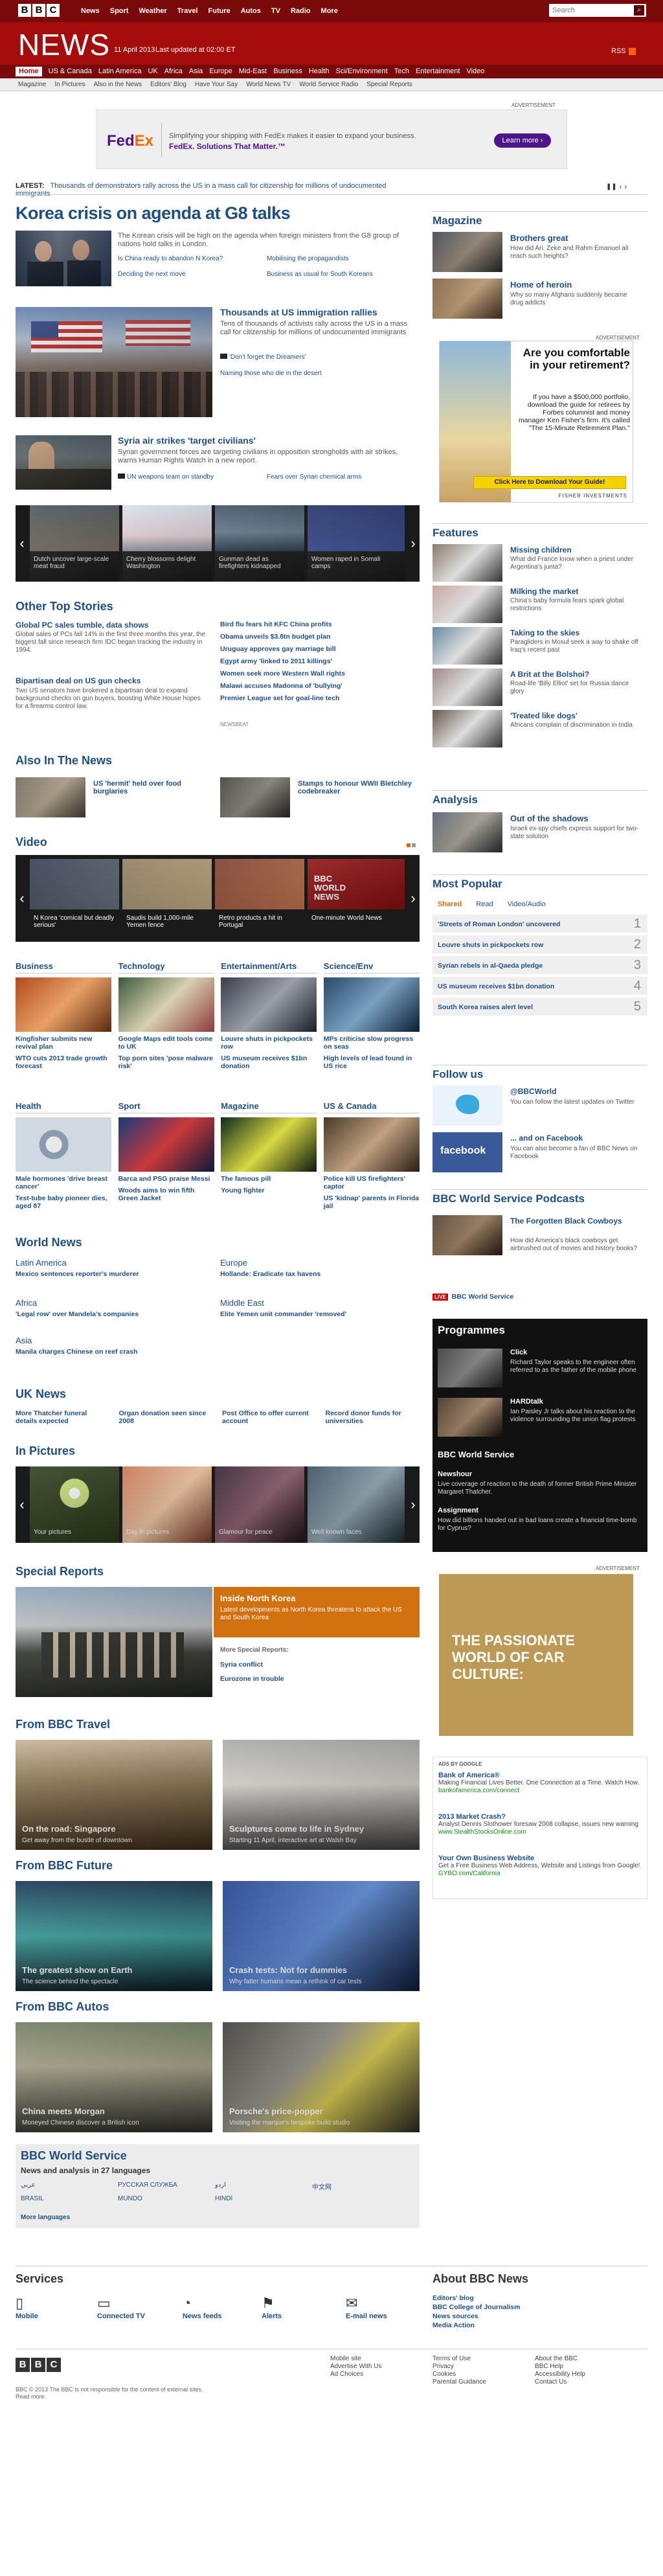 Image resolution: width=663 pixels, height=2576 pixels. I want to click on section-headline: Police kill US firefighters' captor, so click(372, 1183).